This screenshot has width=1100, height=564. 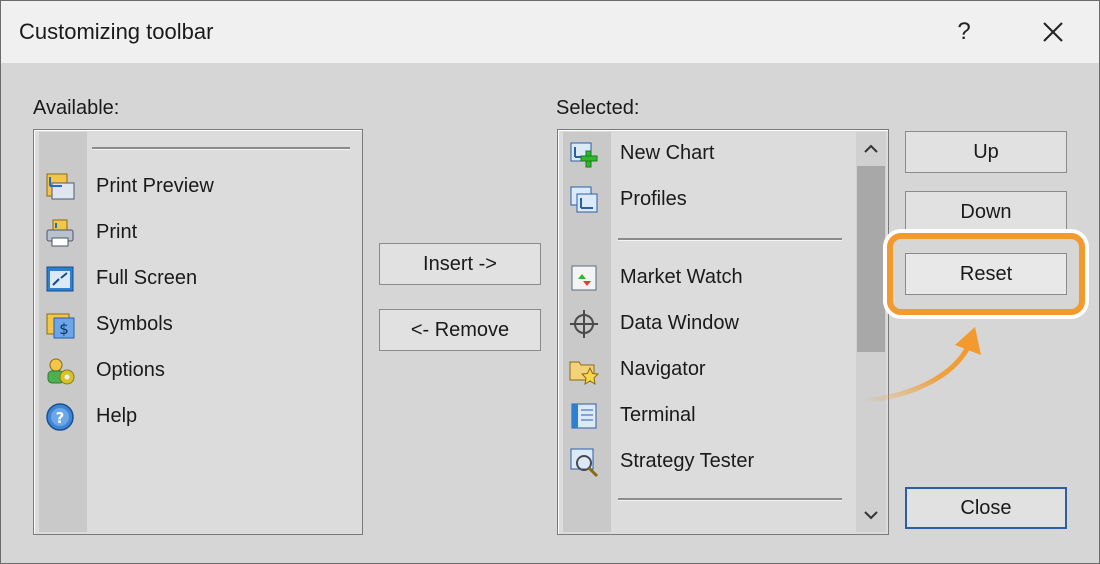 I want to click on available-item-help: ? Help, so click(x=198, y=417).